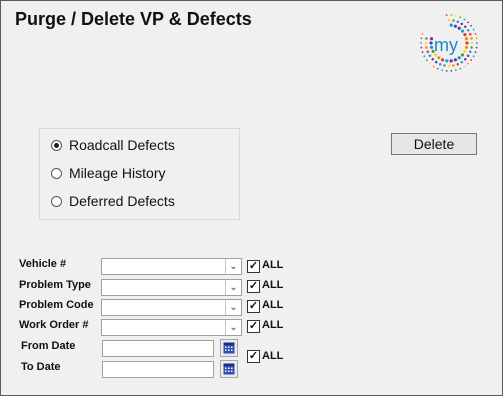  I want to click on radio-roadcall-defects, so click(56, 145).